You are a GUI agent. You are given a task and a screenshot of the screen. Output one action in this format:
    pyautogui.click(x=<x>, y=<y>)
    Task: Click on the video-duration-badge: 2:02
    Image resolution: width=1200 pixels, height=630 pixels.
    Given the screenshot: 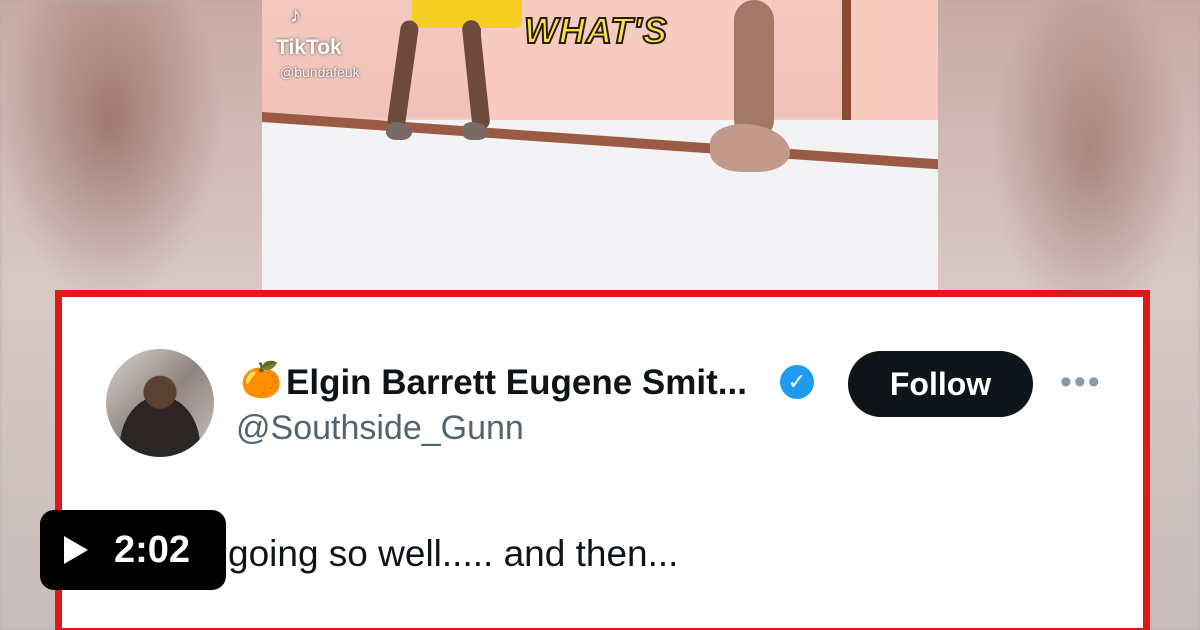 What is the action you would take?
    pyautogui.click(x=133, y=550)
    